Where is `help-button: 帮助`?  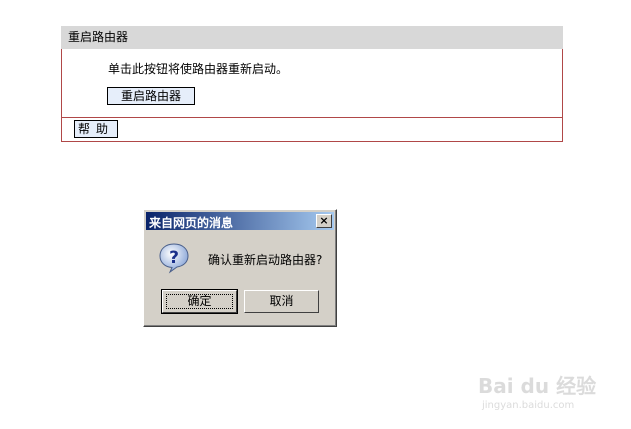 help-button: 帮助 is located at coordinates (96, 129).